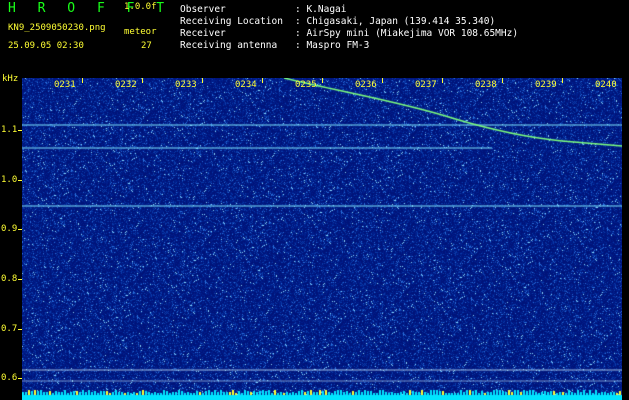 The image size is (629, 400). Describe the element at coordinates (10, 79) in the screenshot. I see `y-unit-label: kHz` at that location.